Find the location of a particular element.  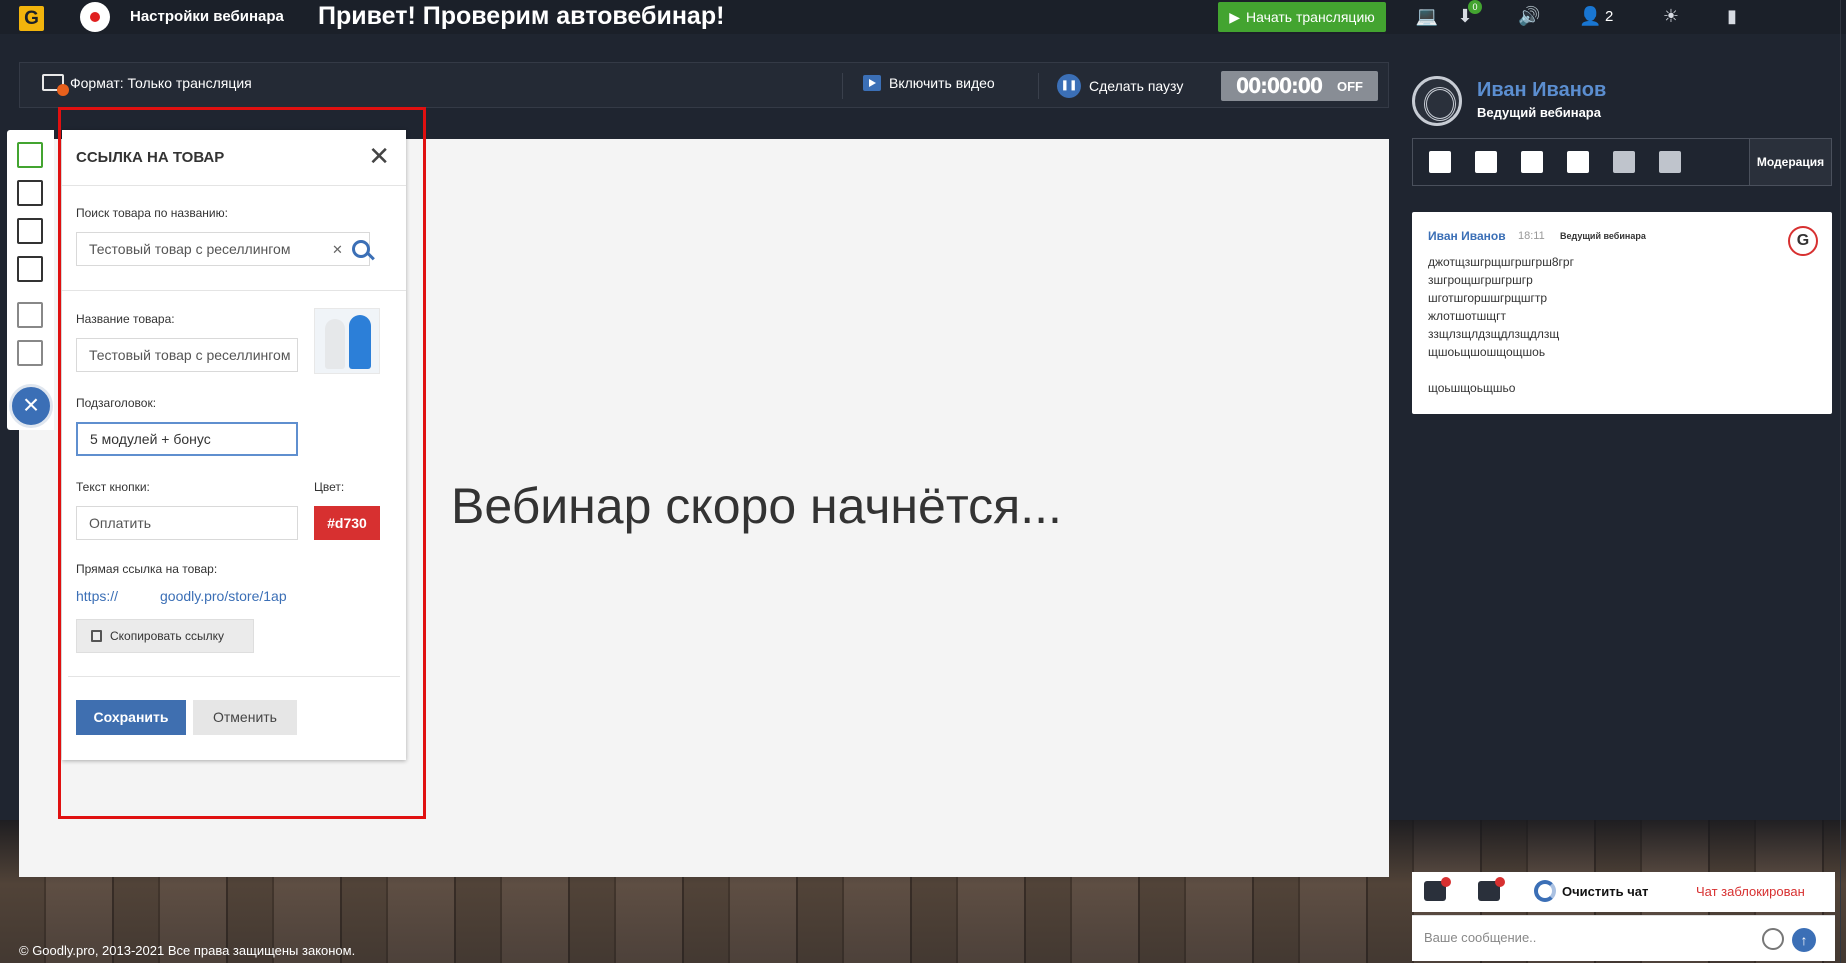

enable-video-button: Включить видео is located at coordinates (929, 83).